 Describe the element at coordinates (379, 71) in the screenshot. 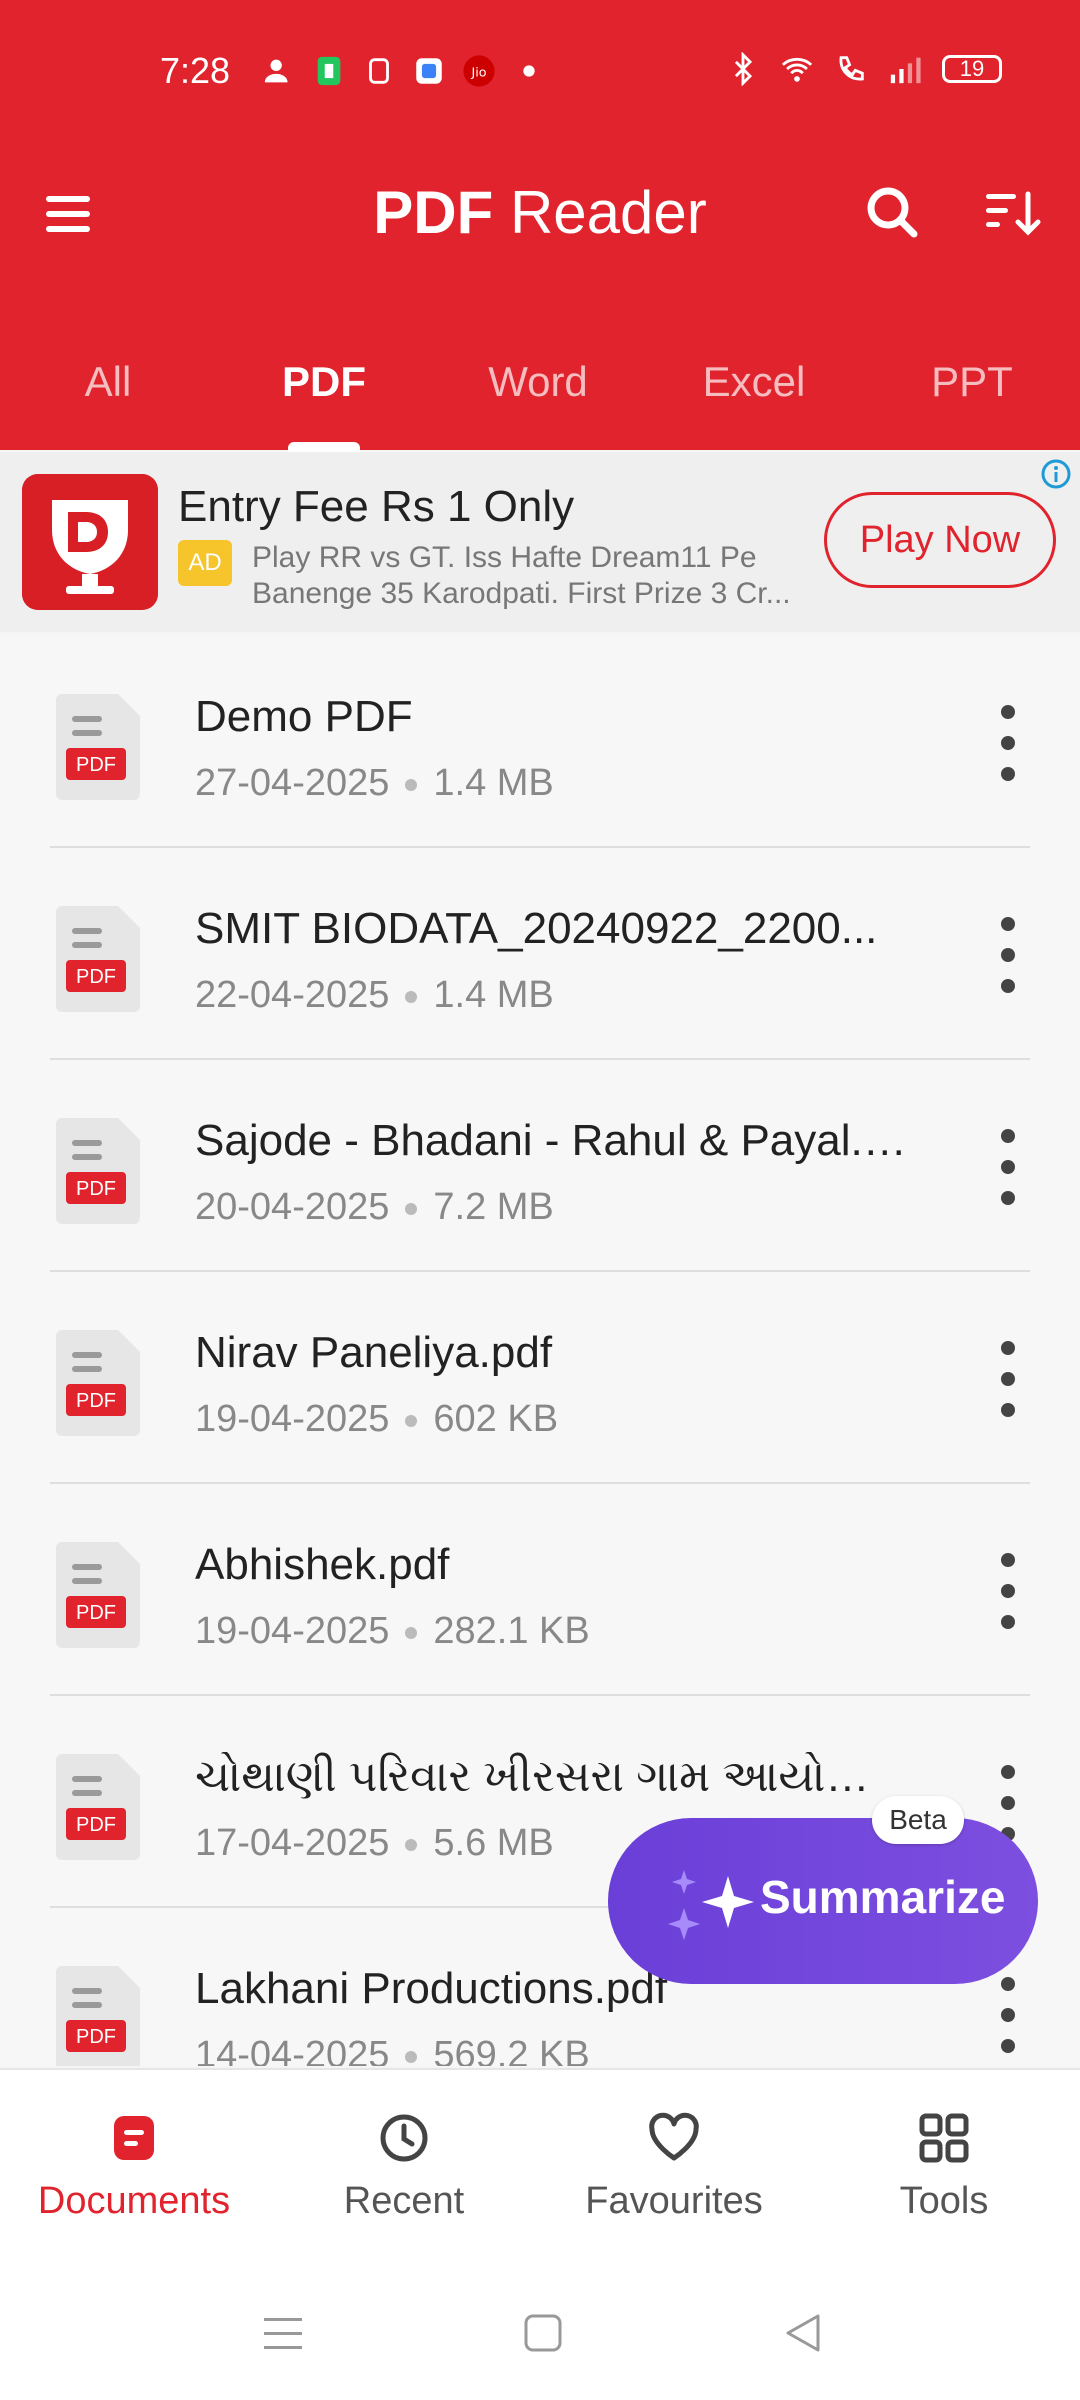

I see `app-icon` at that location.